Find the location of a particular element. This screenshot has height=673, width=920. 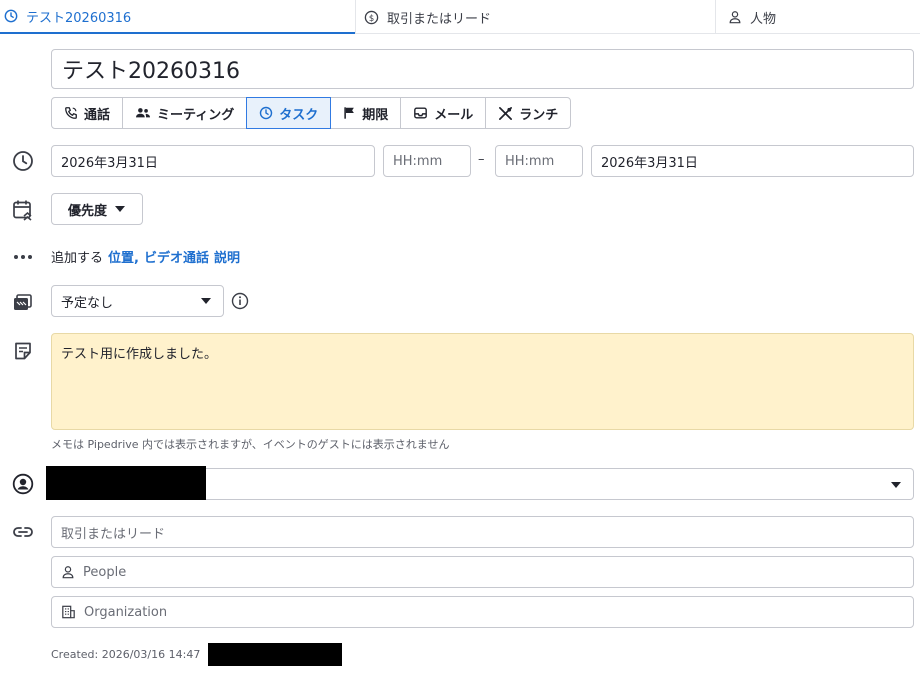

availability-select: 予定なし is located at coordinates (137, 301).